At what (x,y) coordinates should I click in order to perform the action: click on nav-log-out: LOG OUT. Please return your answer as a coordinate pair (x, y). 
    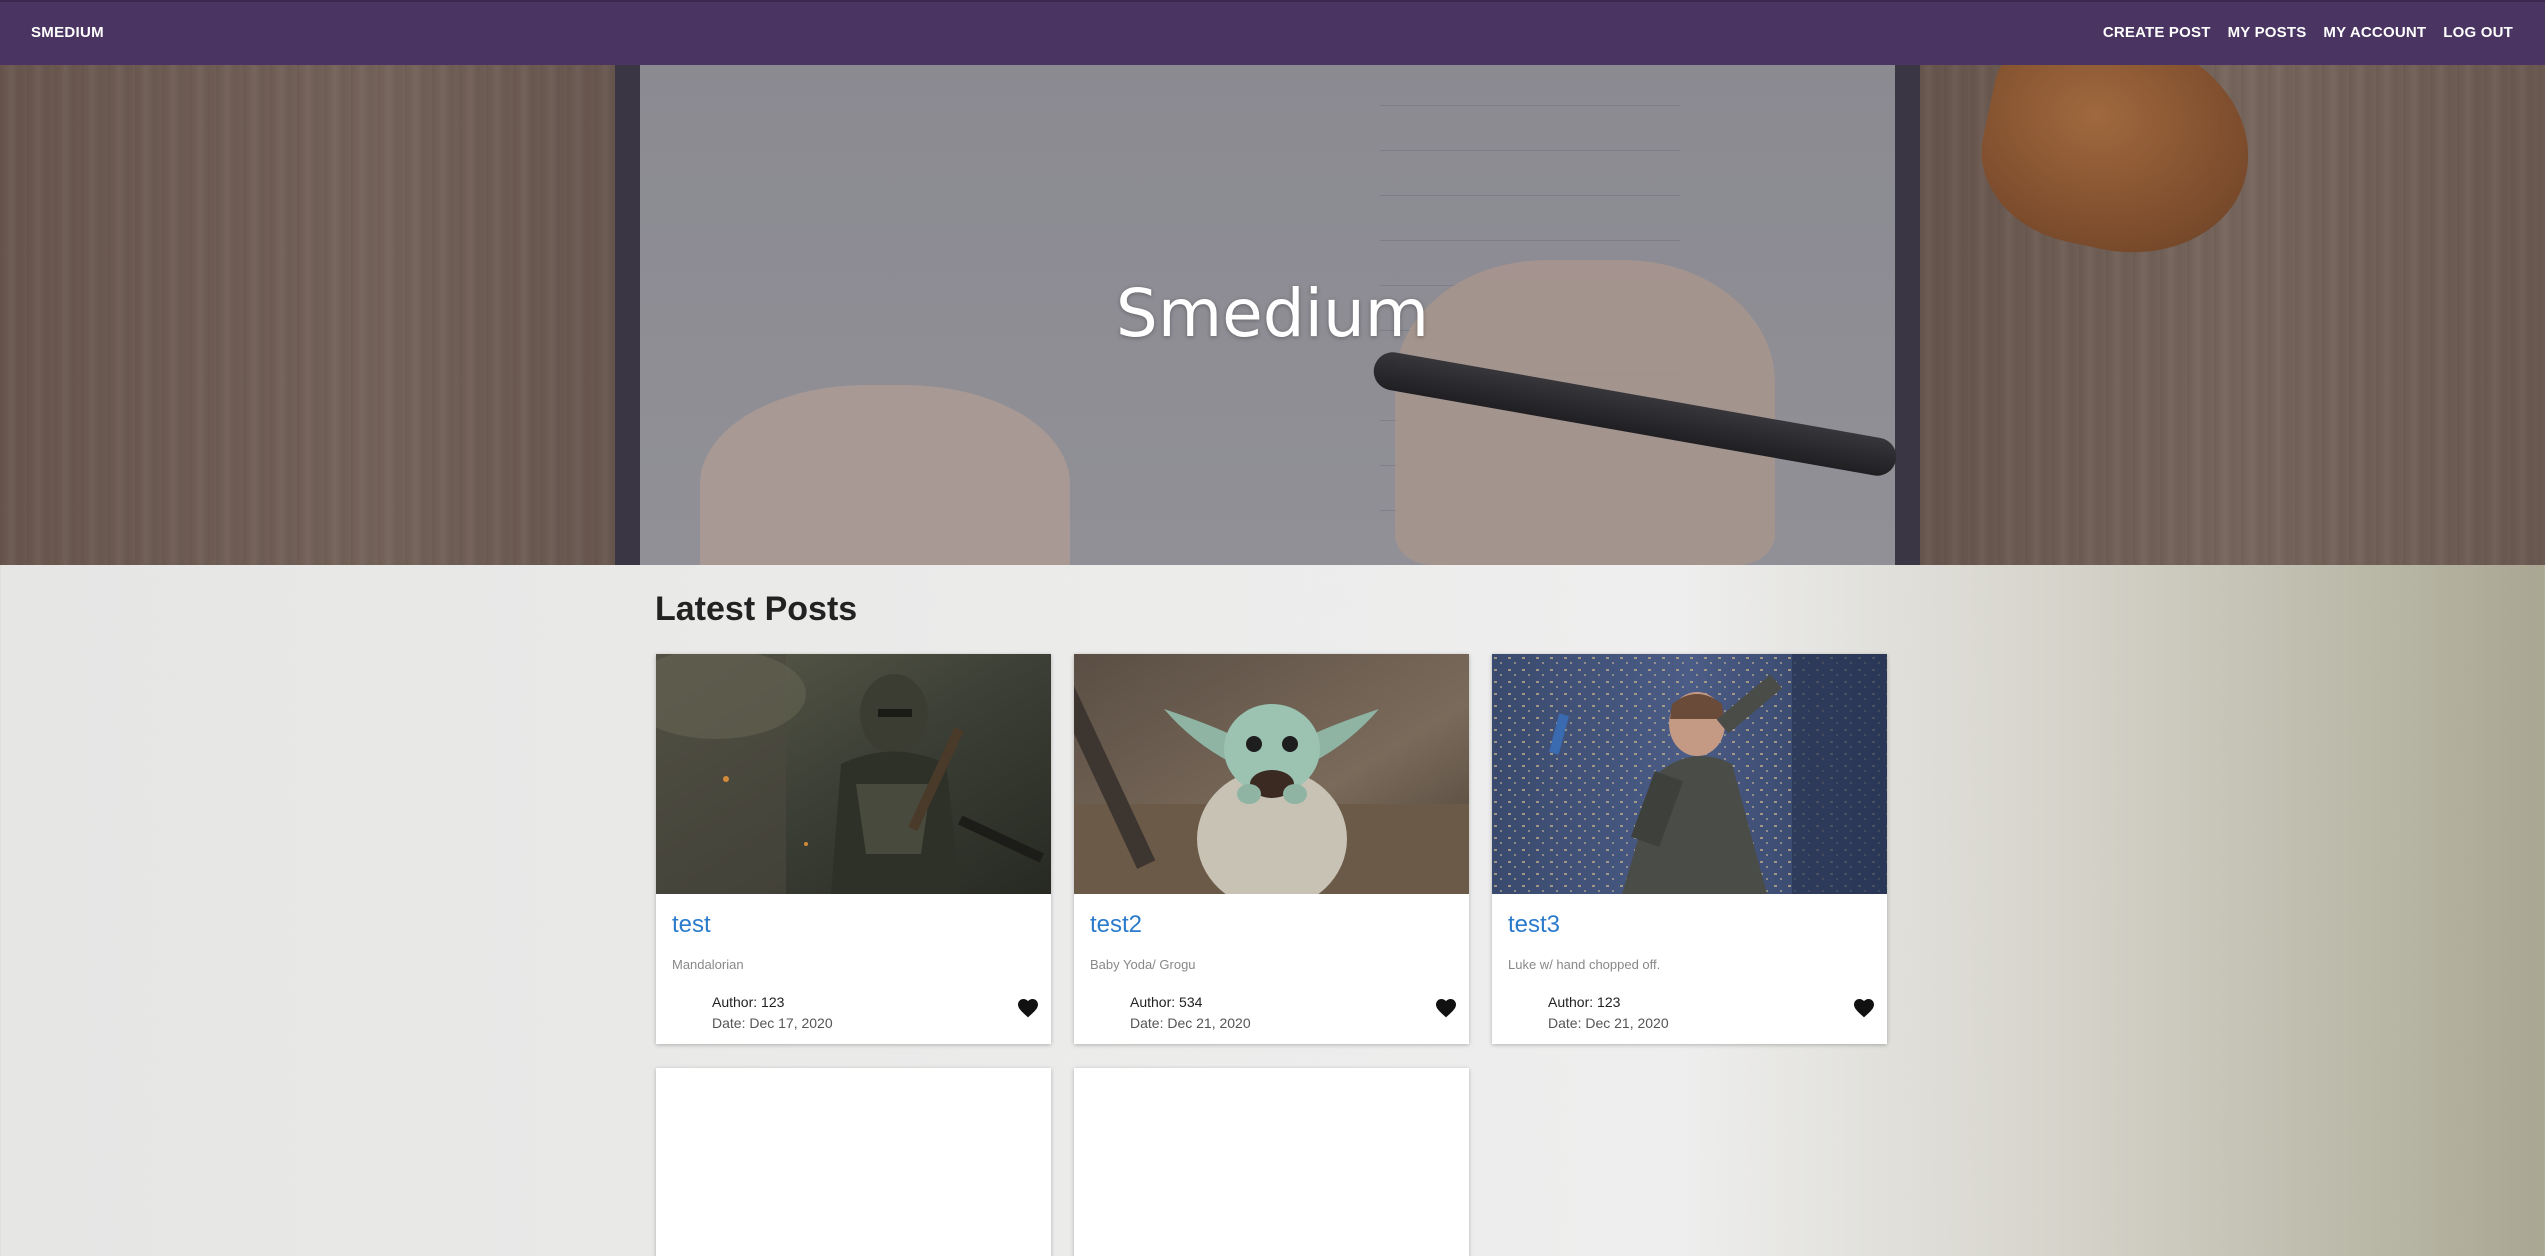
    Looking at the image, I should click on (2478, 32).